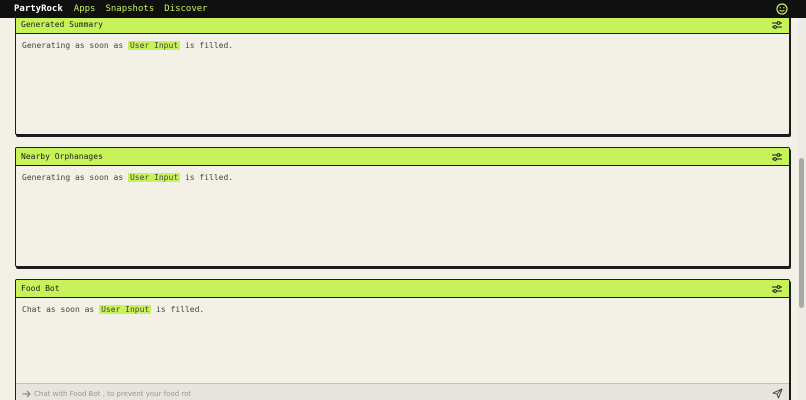 This screenshot has width=806, height=400. I want to click on nav-link-discover: Discover, so click(185, 9).